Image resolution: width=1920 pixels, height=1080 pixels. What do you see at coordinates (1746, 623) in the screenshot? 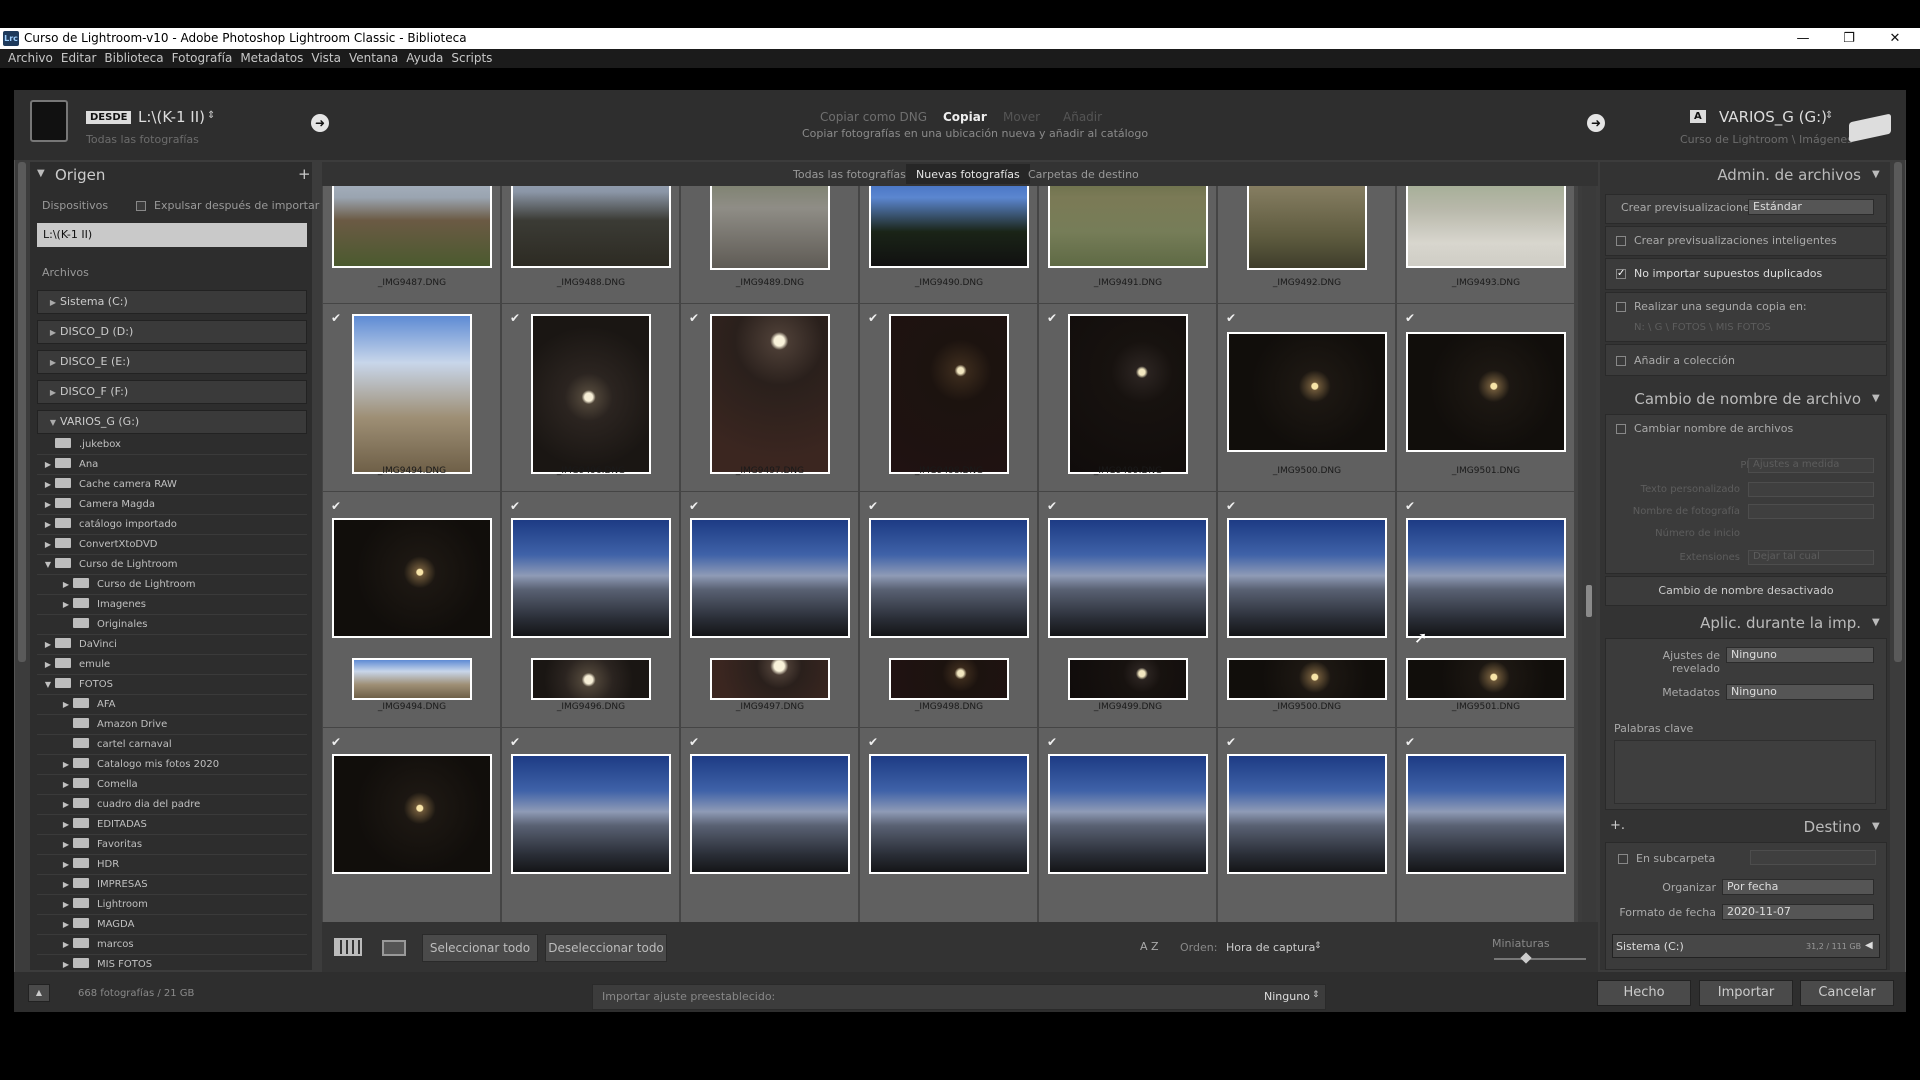
I see `apply-during-import-title: Aplic. durante la imp.` at bounding box center [1746, 623].